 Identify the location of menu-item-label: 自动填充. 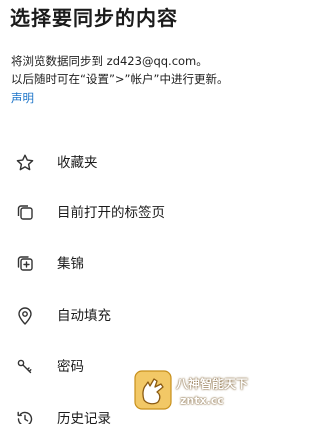
(84, 316).